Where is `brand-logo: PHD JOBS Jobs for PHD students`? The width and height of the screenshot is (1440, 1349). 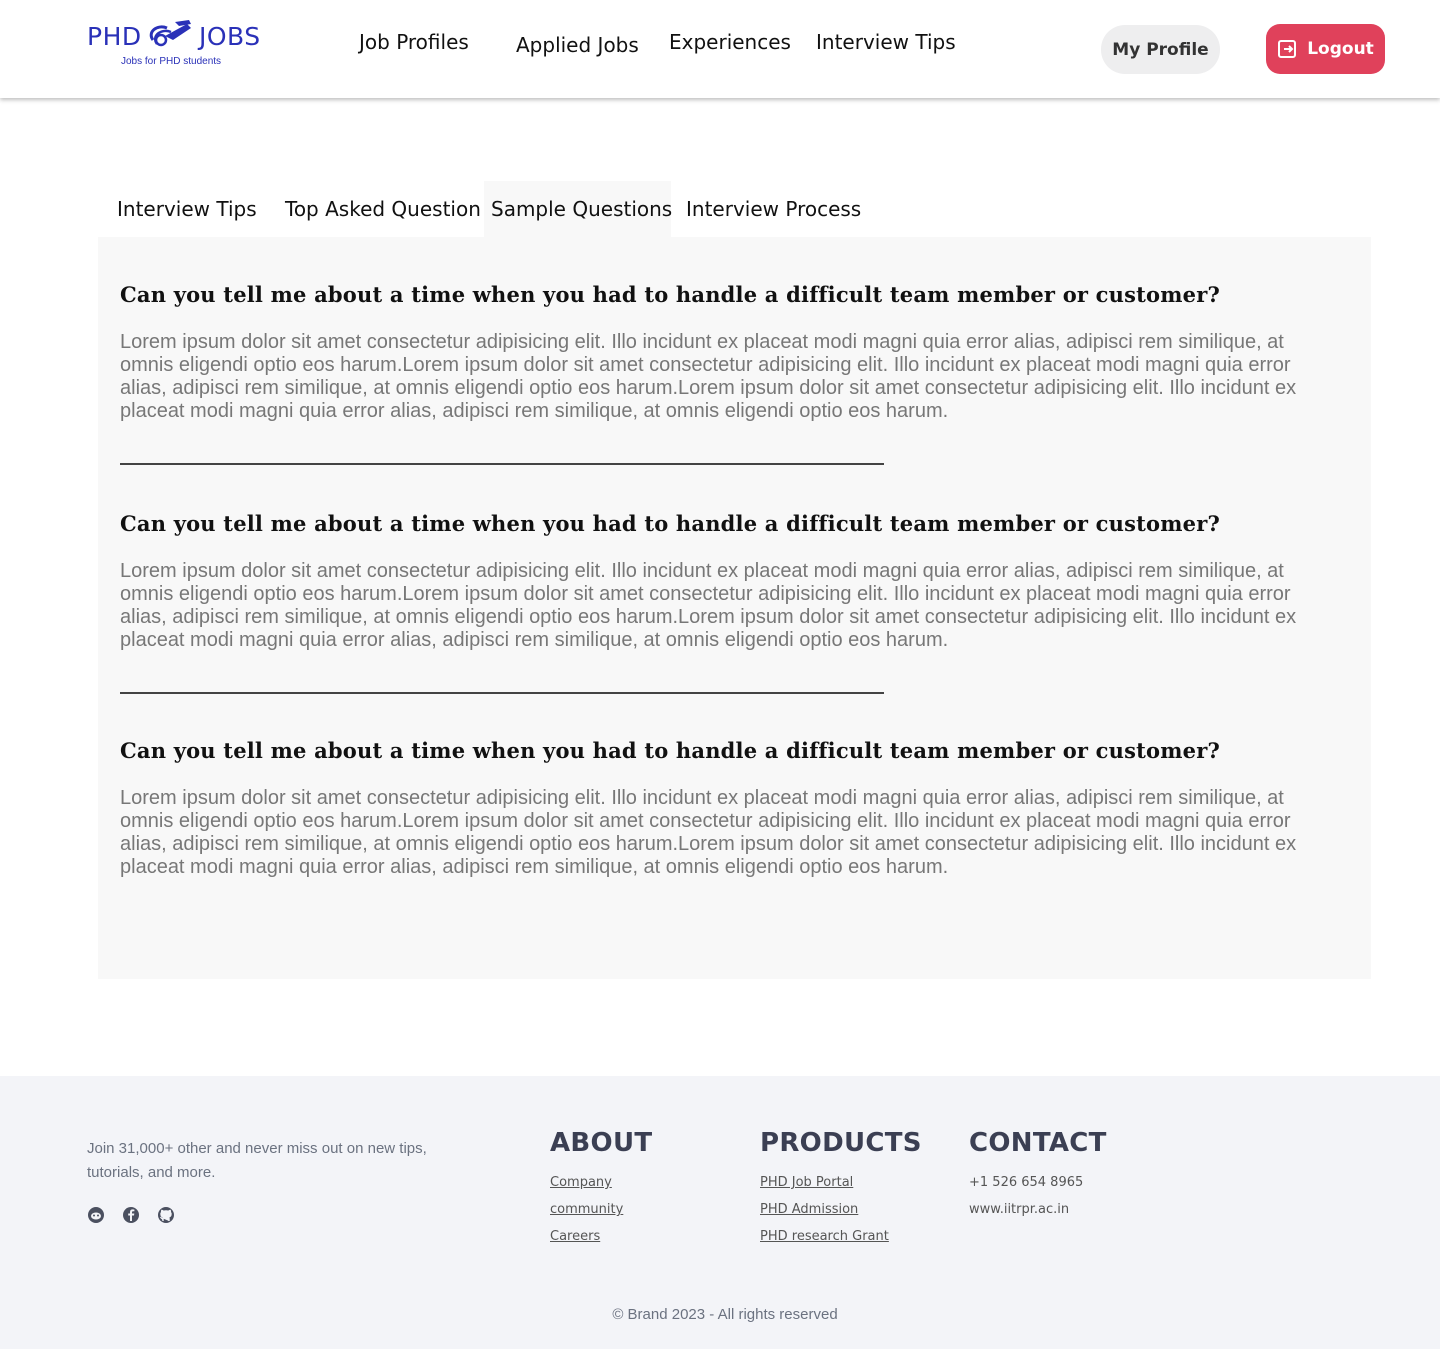 brand-logo: PHD JOBS Jobs for PHD students is located at coordinates (177, 45).